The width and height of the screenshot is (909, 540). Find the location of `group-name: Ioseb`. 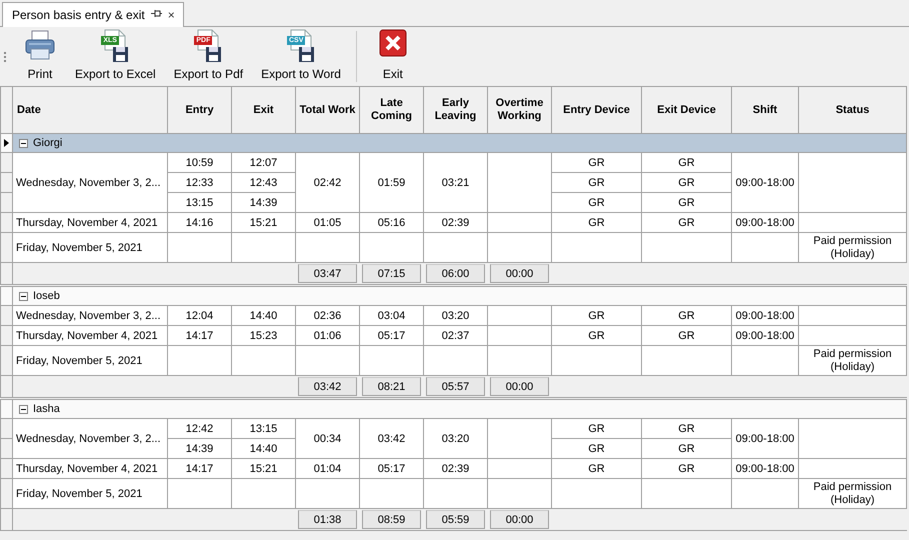

group-name: Ioseb is located at coordinates (46, 296).